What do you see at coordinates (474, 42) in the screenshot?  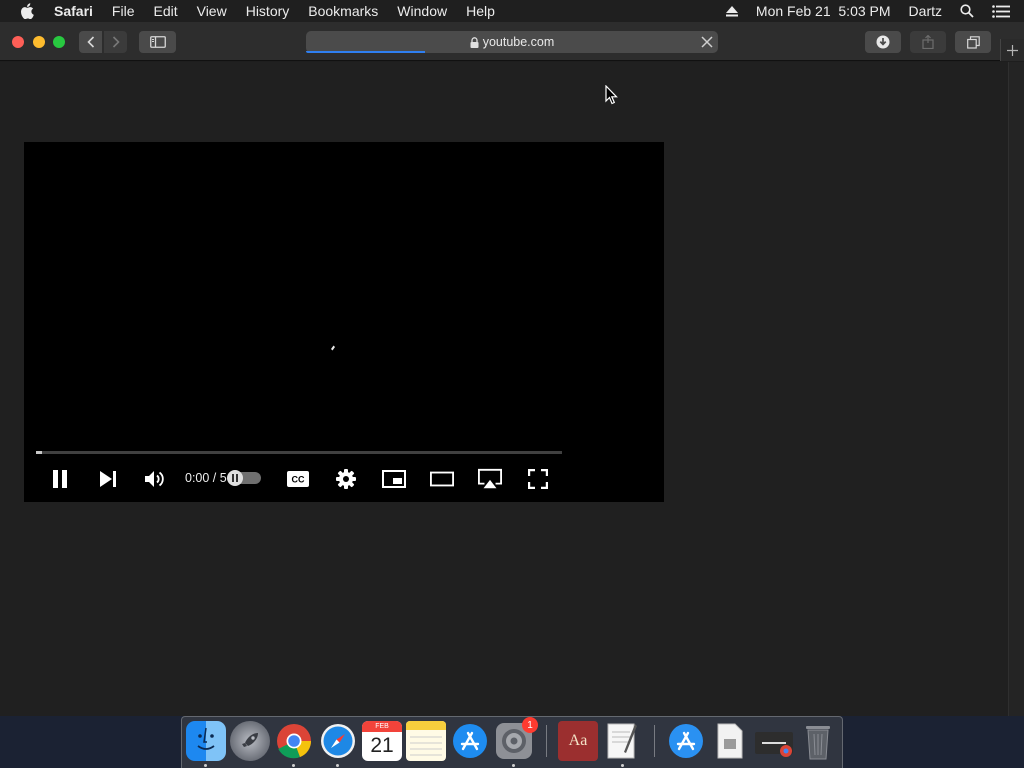 I see `lock-icon` at bounding box center [474, 42].